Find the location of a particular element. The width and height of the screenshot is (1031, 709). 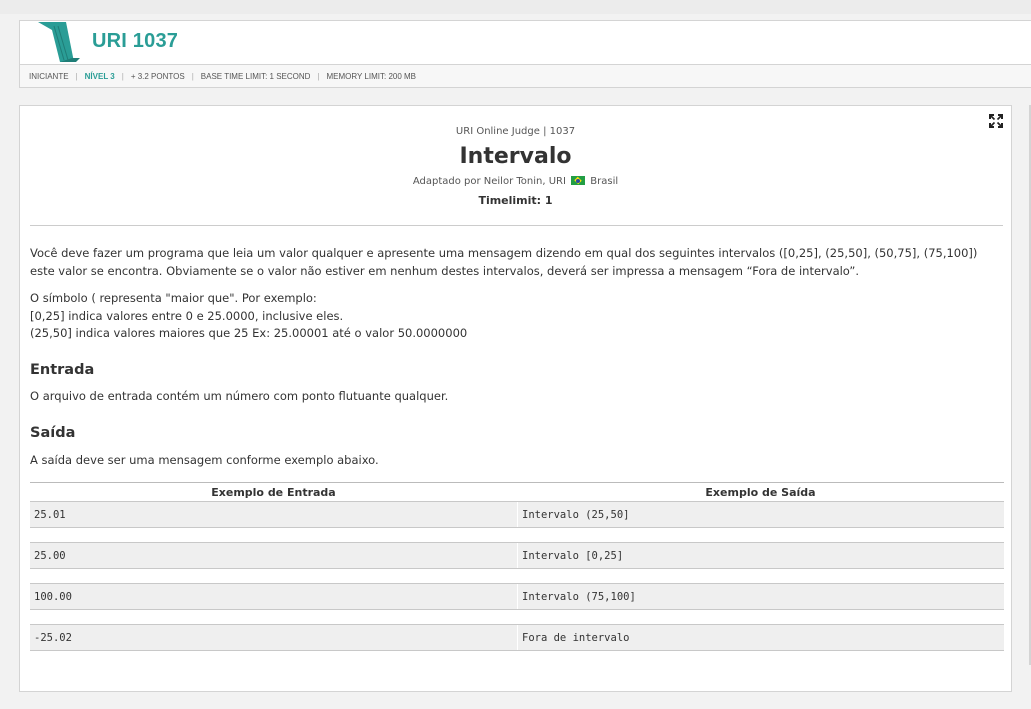

sample-input-header: Exemplo de Entrada is located at coordinates (273, 492).